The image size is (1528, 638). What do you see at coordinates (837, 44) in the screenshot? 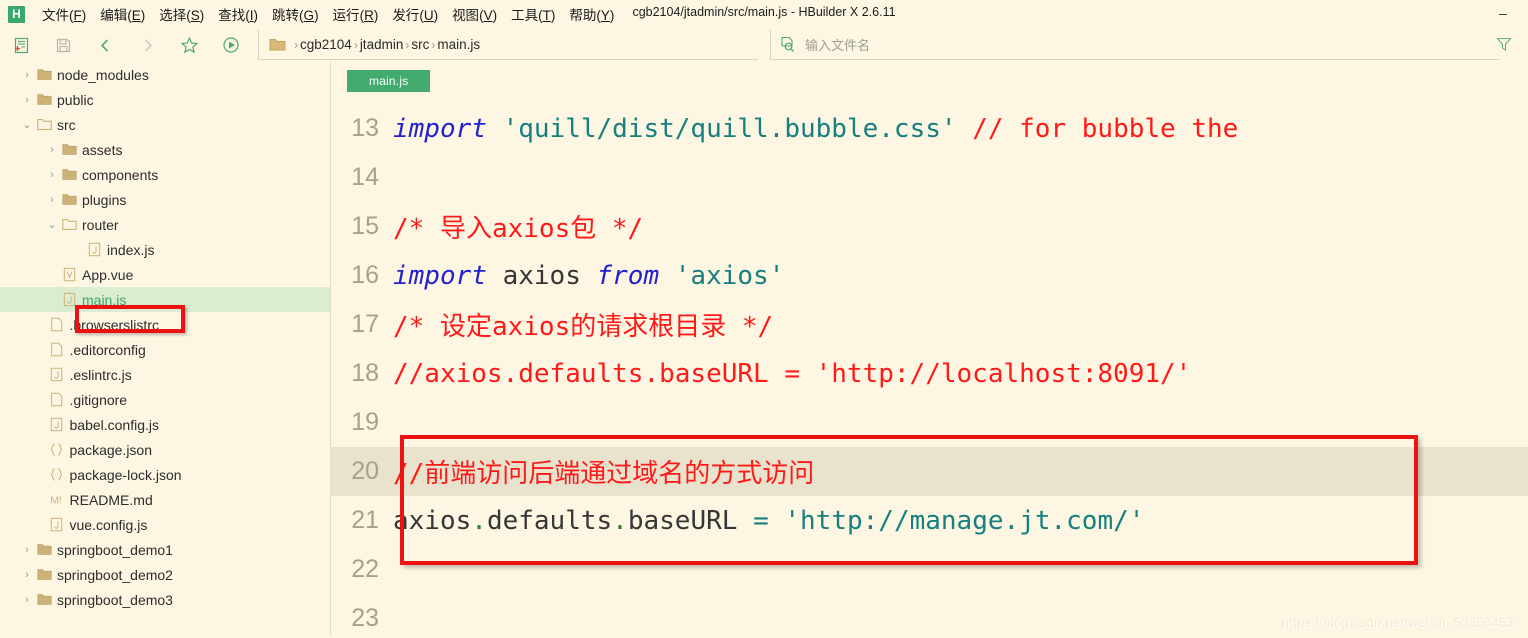
I see `file-search-input: 输入文件名` at bounding box center [837, 44].